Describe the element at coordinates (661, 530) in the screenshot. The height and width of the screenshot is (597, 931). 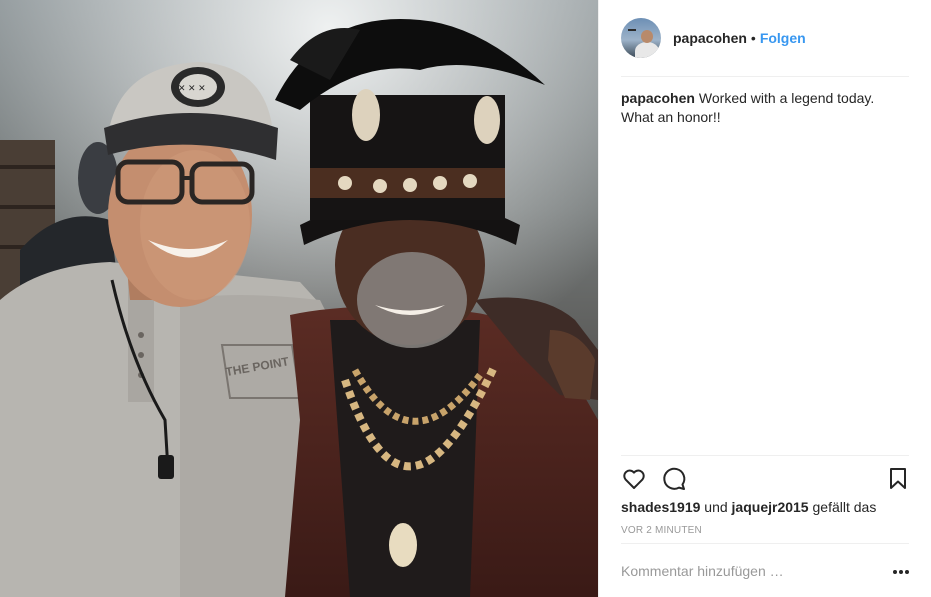
I see `post-timestamp: VOR 2 MINUTEN` at that location.